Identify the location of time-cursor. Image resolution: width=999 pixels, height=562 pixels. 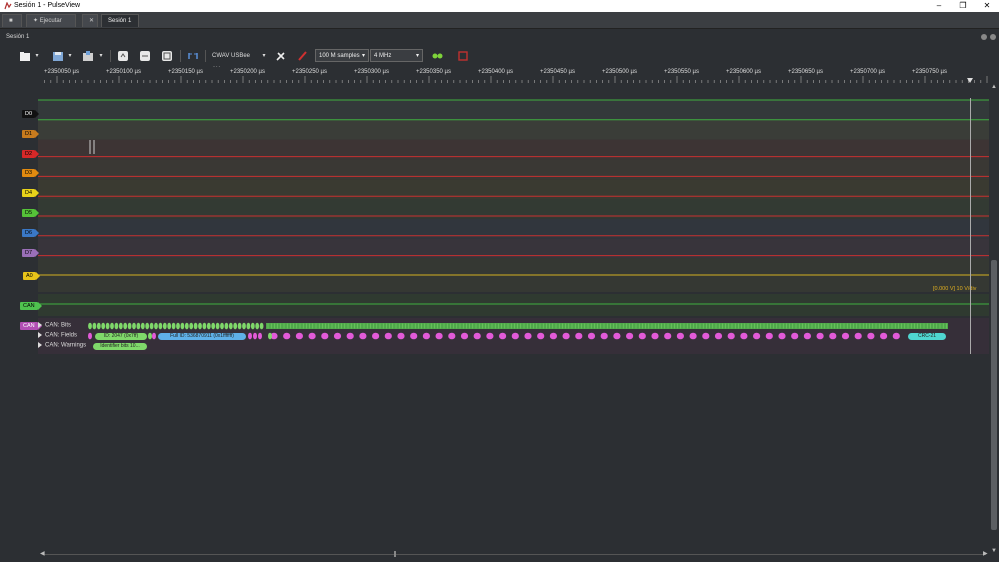
(970, 226).